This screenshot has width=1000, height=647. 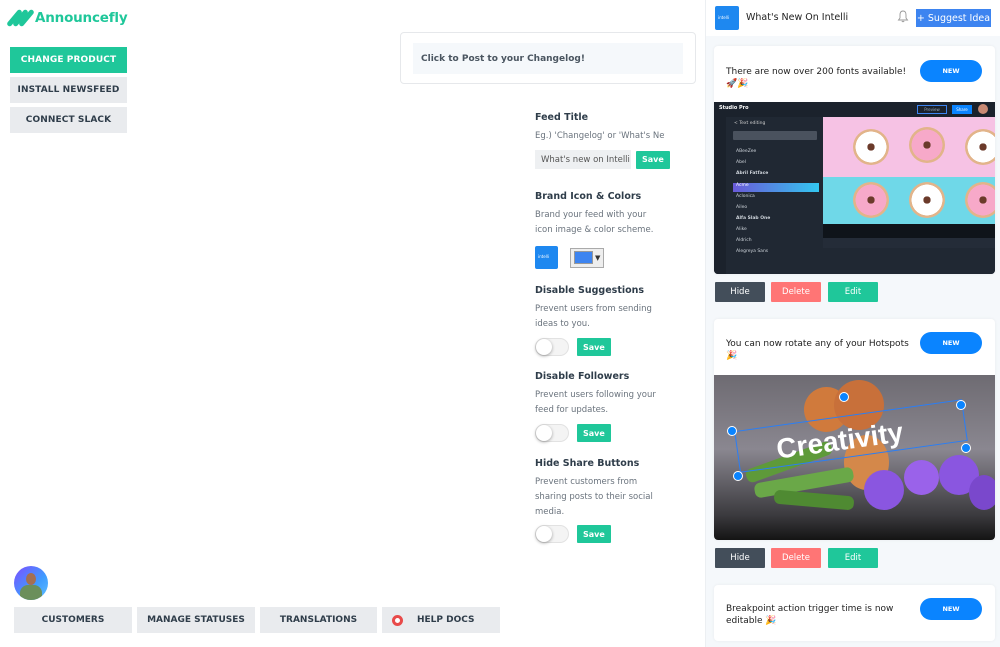 I want to click on brand-heading: Brand Icon & Colors, so click(x=588, y=196).